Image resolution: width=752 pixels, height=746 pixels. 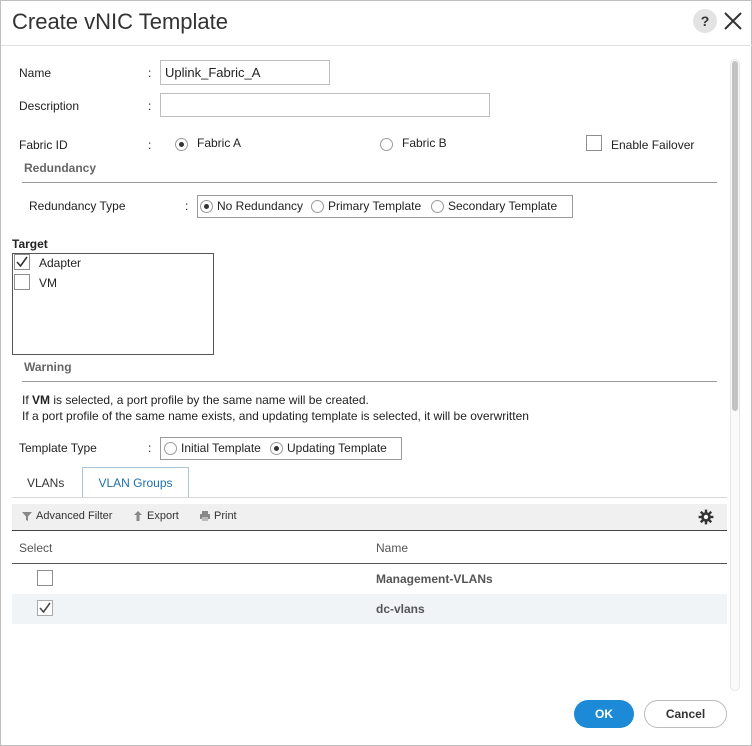 I want to click on redundancy-type-colon: :, so click(x=187, y=206).